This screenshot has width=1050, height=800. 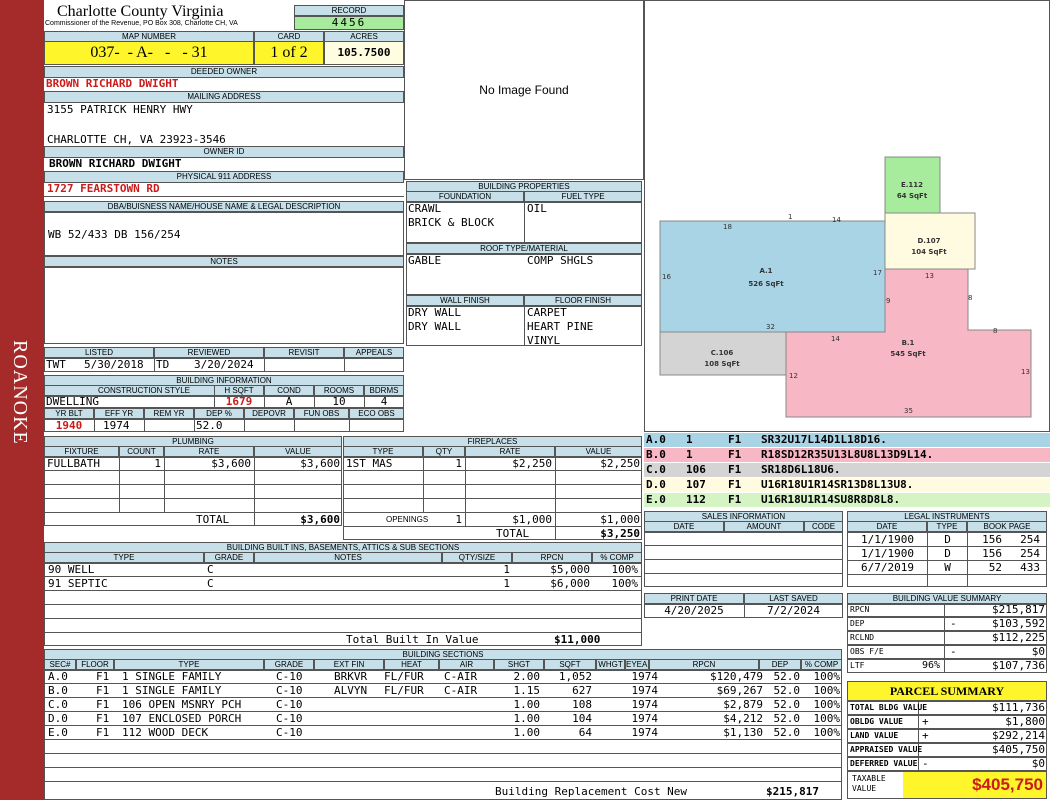 I want to click on section-sec: C.0, so click(x=58, y=704).